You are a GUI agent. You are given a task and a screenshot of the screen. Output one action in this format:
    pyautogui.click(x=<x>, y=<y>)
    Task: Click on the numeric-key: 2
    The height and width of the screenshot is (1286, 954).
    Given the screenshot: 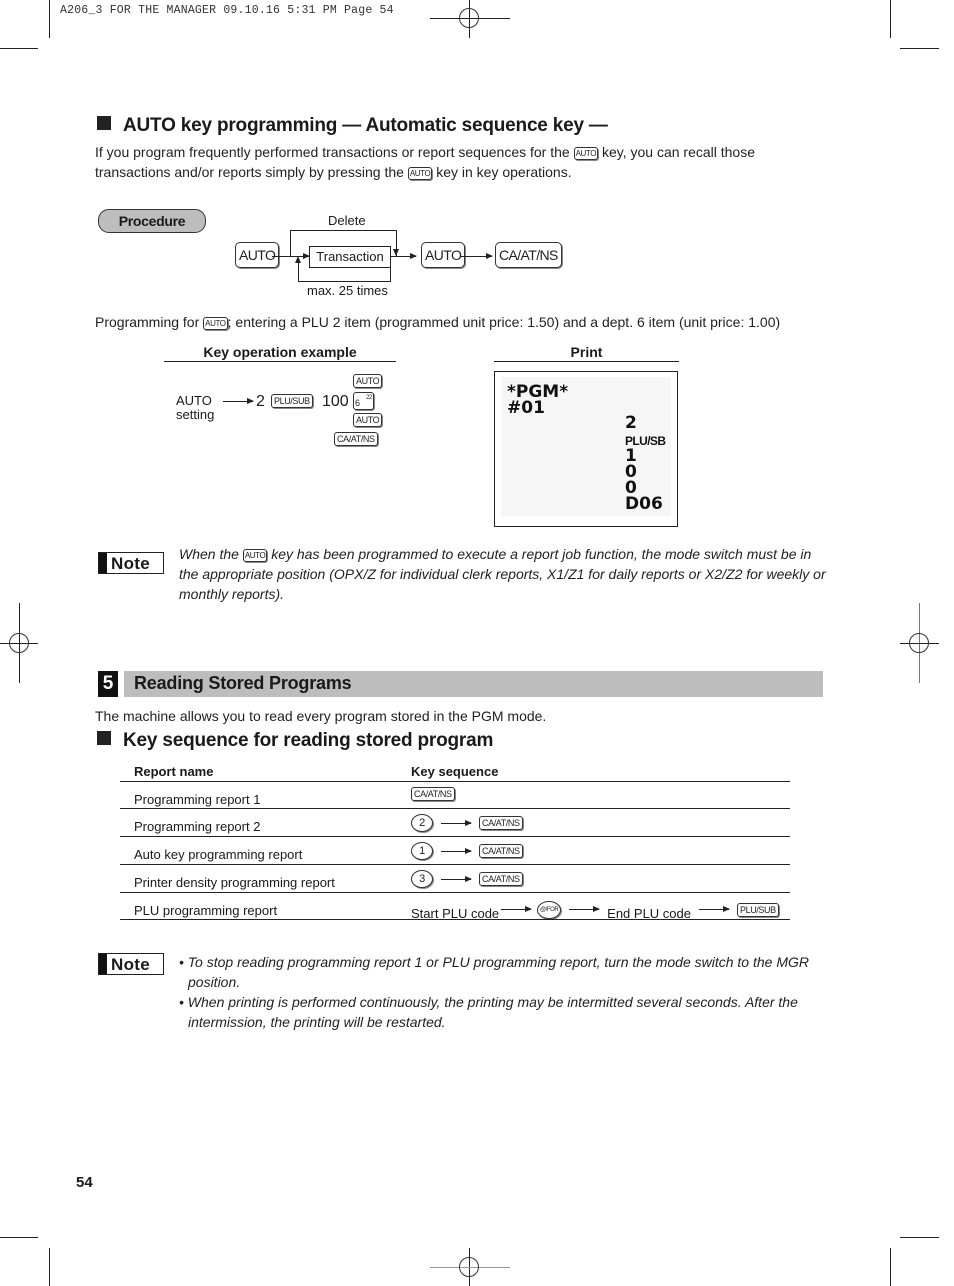 What is the action you would take?
    pyautogui.click(x=422, y=823)
    